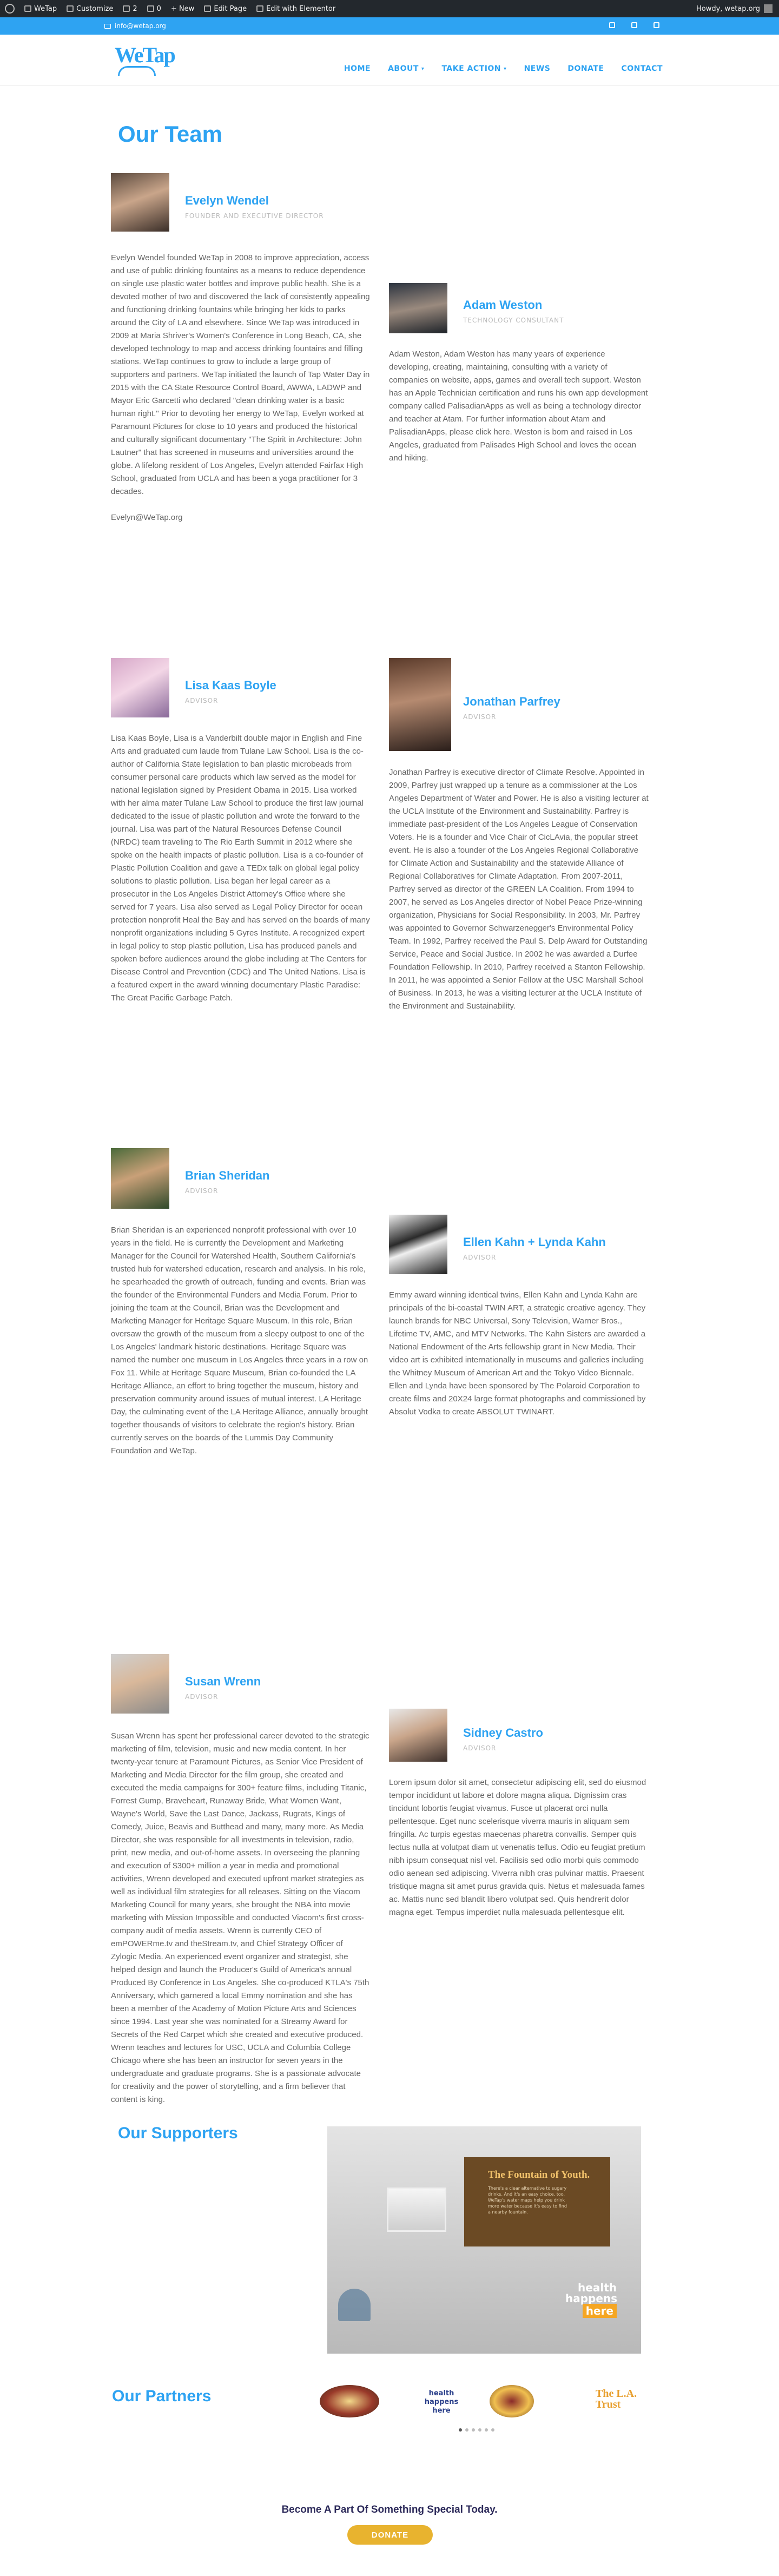 The height and width of the screenshot is (2576, 779). What do you see at coordinates (390, 2535) in the screenshot?
I see `donate-button: DONATE` at bounding box center [390, 2535].